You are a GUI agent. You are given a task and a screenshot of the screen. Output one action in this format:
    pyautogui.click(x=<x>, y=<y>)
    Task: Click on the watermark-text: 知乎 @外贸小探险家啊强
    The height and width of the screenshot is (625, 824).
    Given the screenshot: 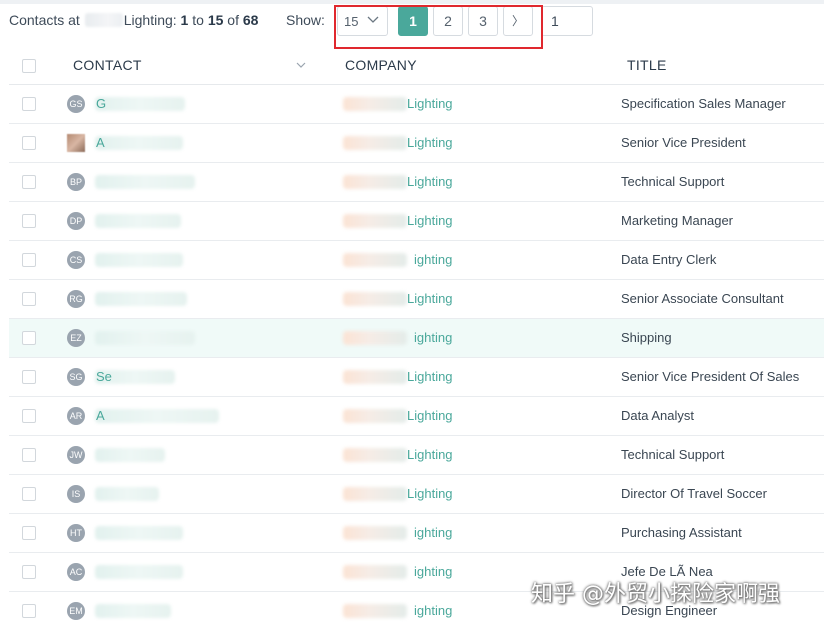 What is the action you would take?
    pyautogui.click(x=655, y=594)
    